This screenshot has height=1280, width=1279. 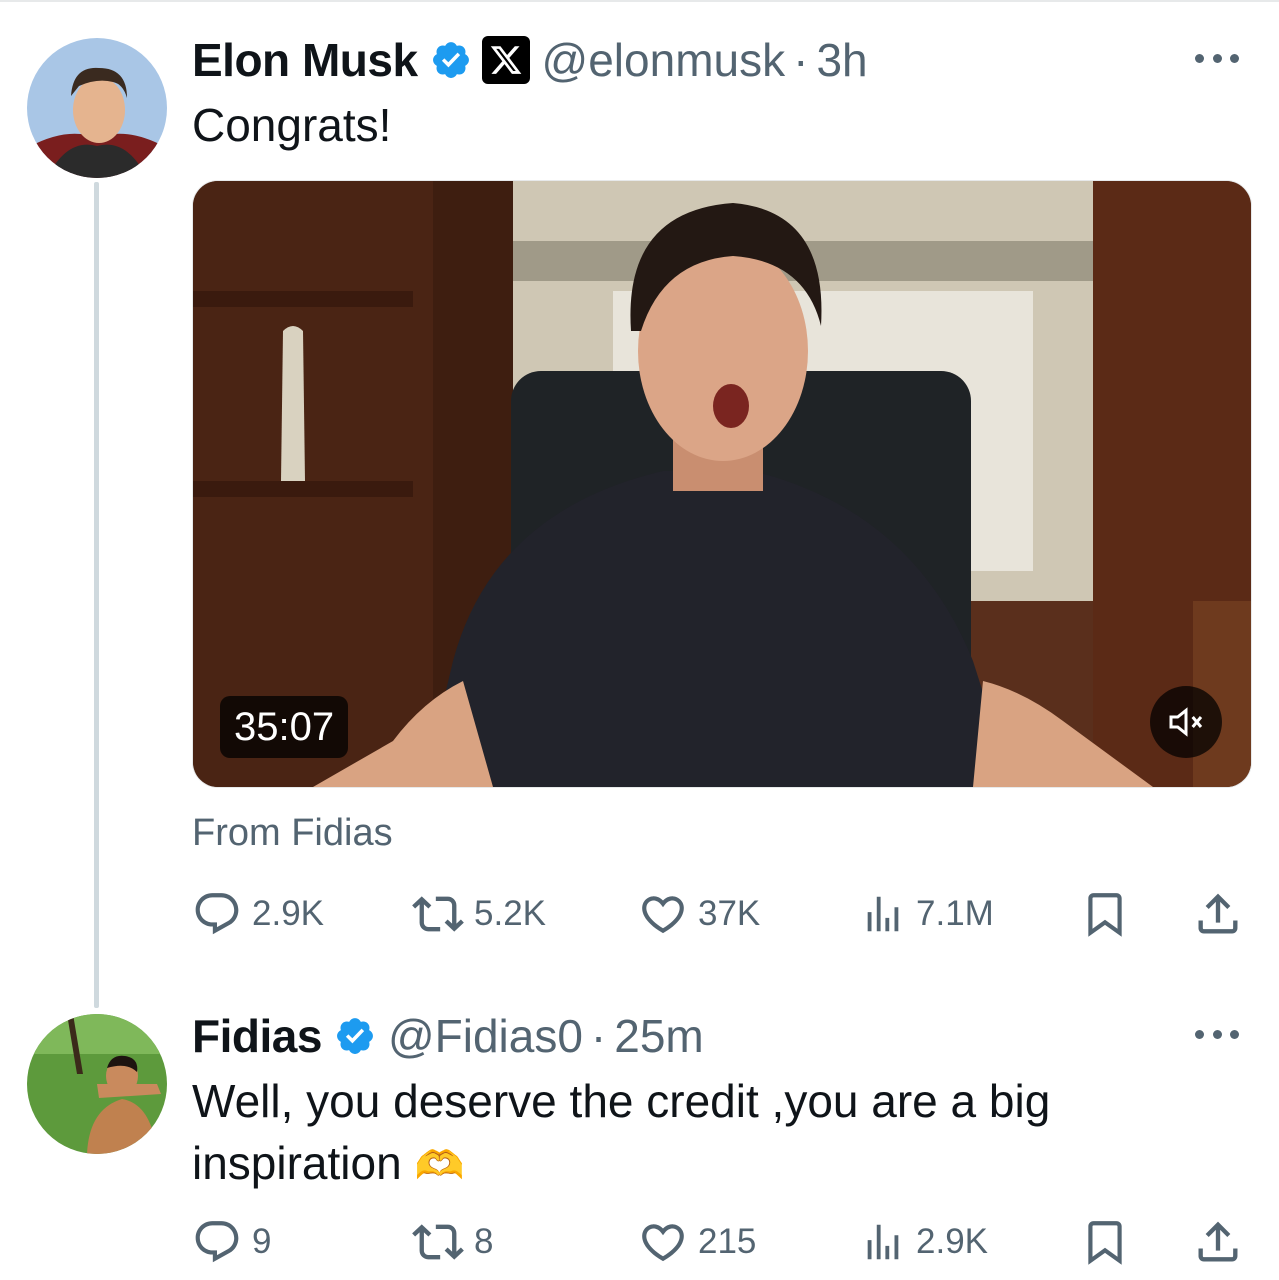 What do you see at coordinates (841, 60) in the screenshot?
I see `timestamp: 3h` at bounding box center [841, 60].